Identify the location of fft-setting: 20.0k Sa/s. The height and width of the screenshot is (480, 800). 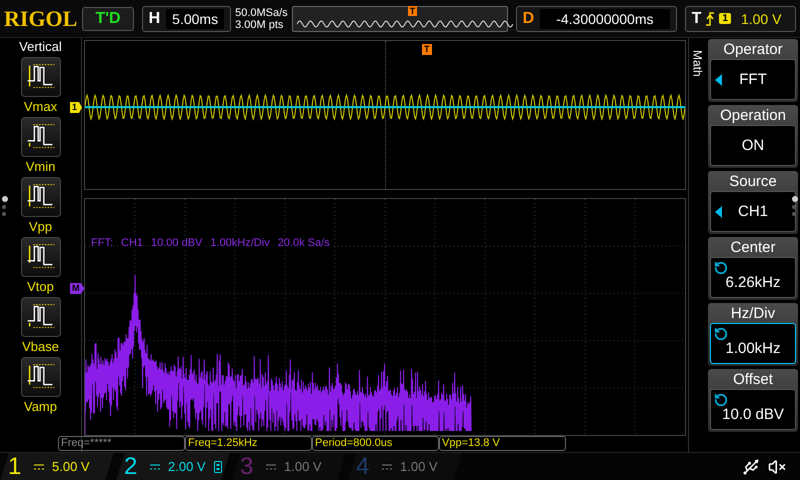
(304, 243).